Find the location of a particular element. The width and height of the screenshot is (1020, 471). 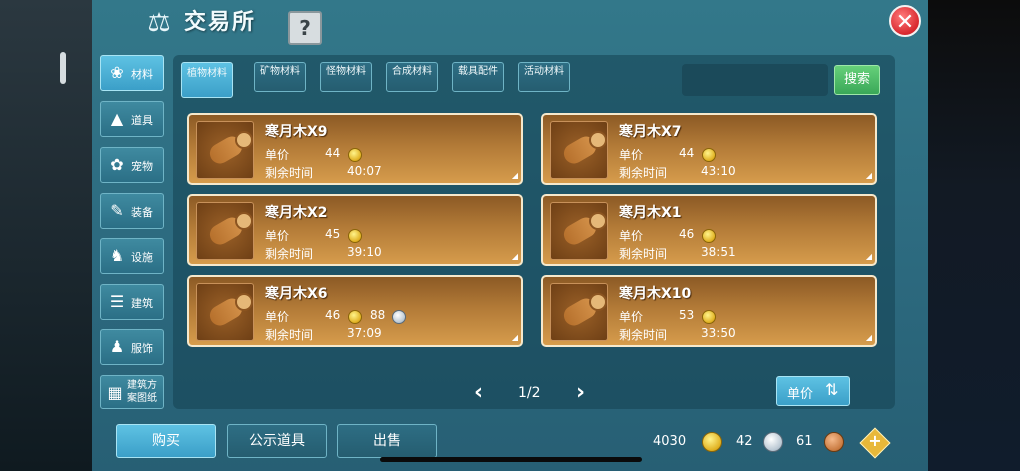

copper-currency-icon is located at coordinates (834, 442).